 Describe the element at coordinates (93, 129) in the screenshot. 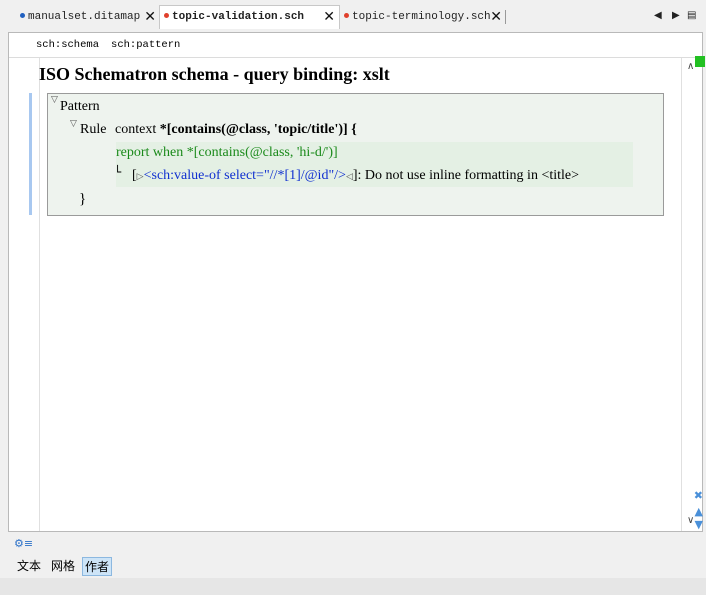

I see `rule-label: Rule` at that location.